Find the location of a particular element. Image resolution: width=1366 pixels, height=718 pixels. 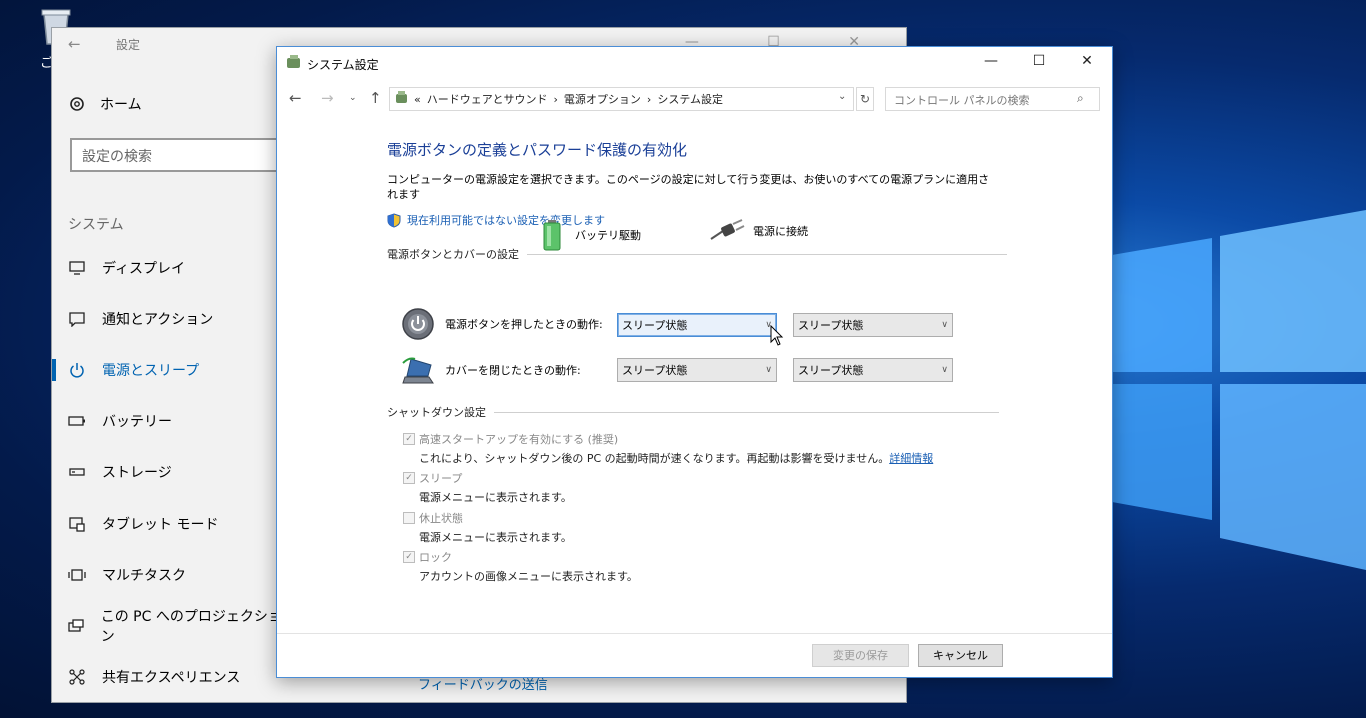

breadcrumb-power-options: 電源オプション is located at coordinates (602, 99).